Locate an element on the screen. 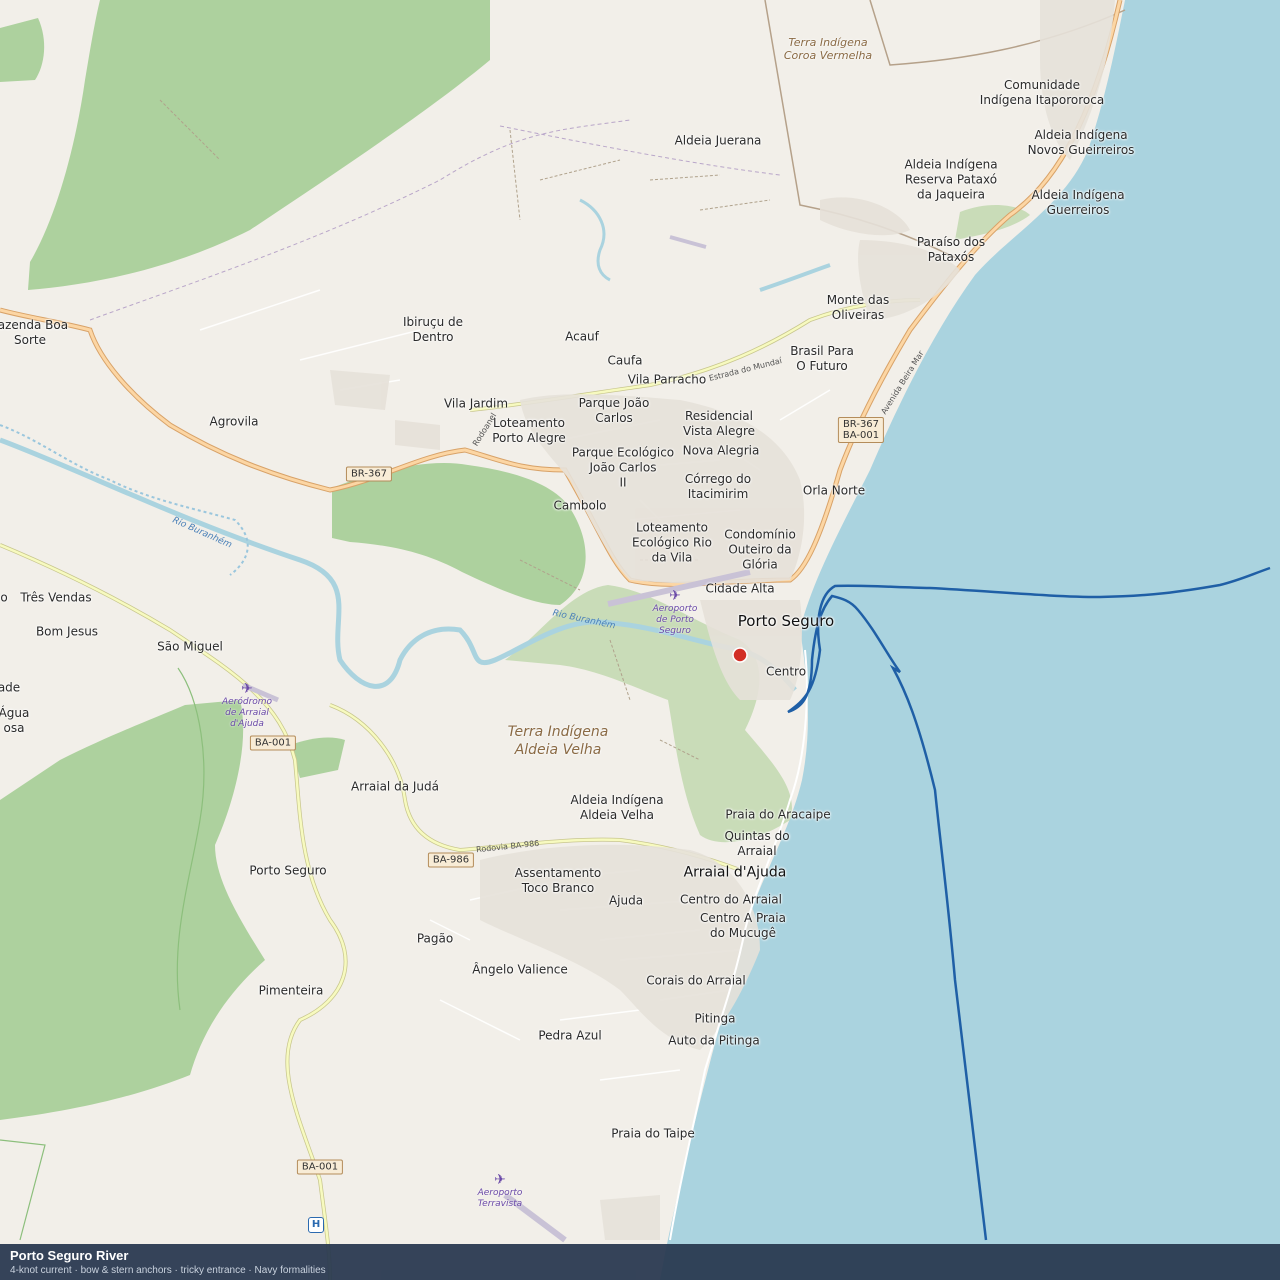  place-label-brasil-futuro: Brasil Para O Futuro is located at coordinates (822, 358).